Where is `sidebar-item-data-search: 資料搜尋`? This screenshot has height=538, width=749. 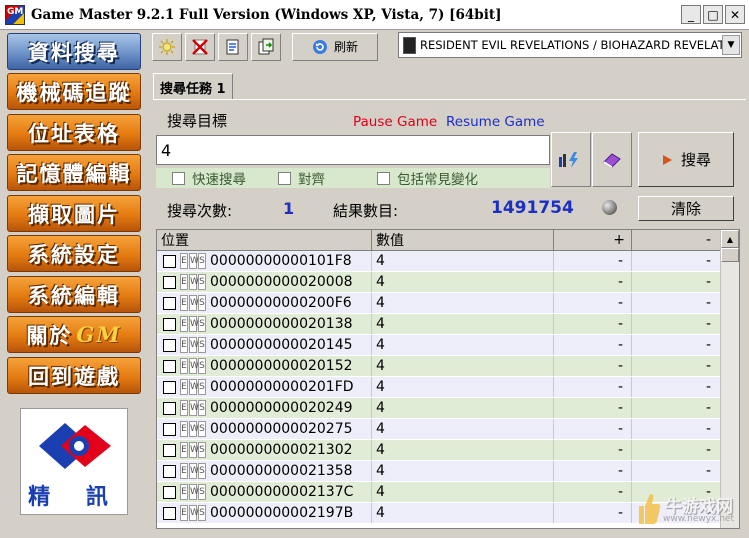 sidebar-item-data-search: 資料搜尋 is located at coordinates (74, 51).